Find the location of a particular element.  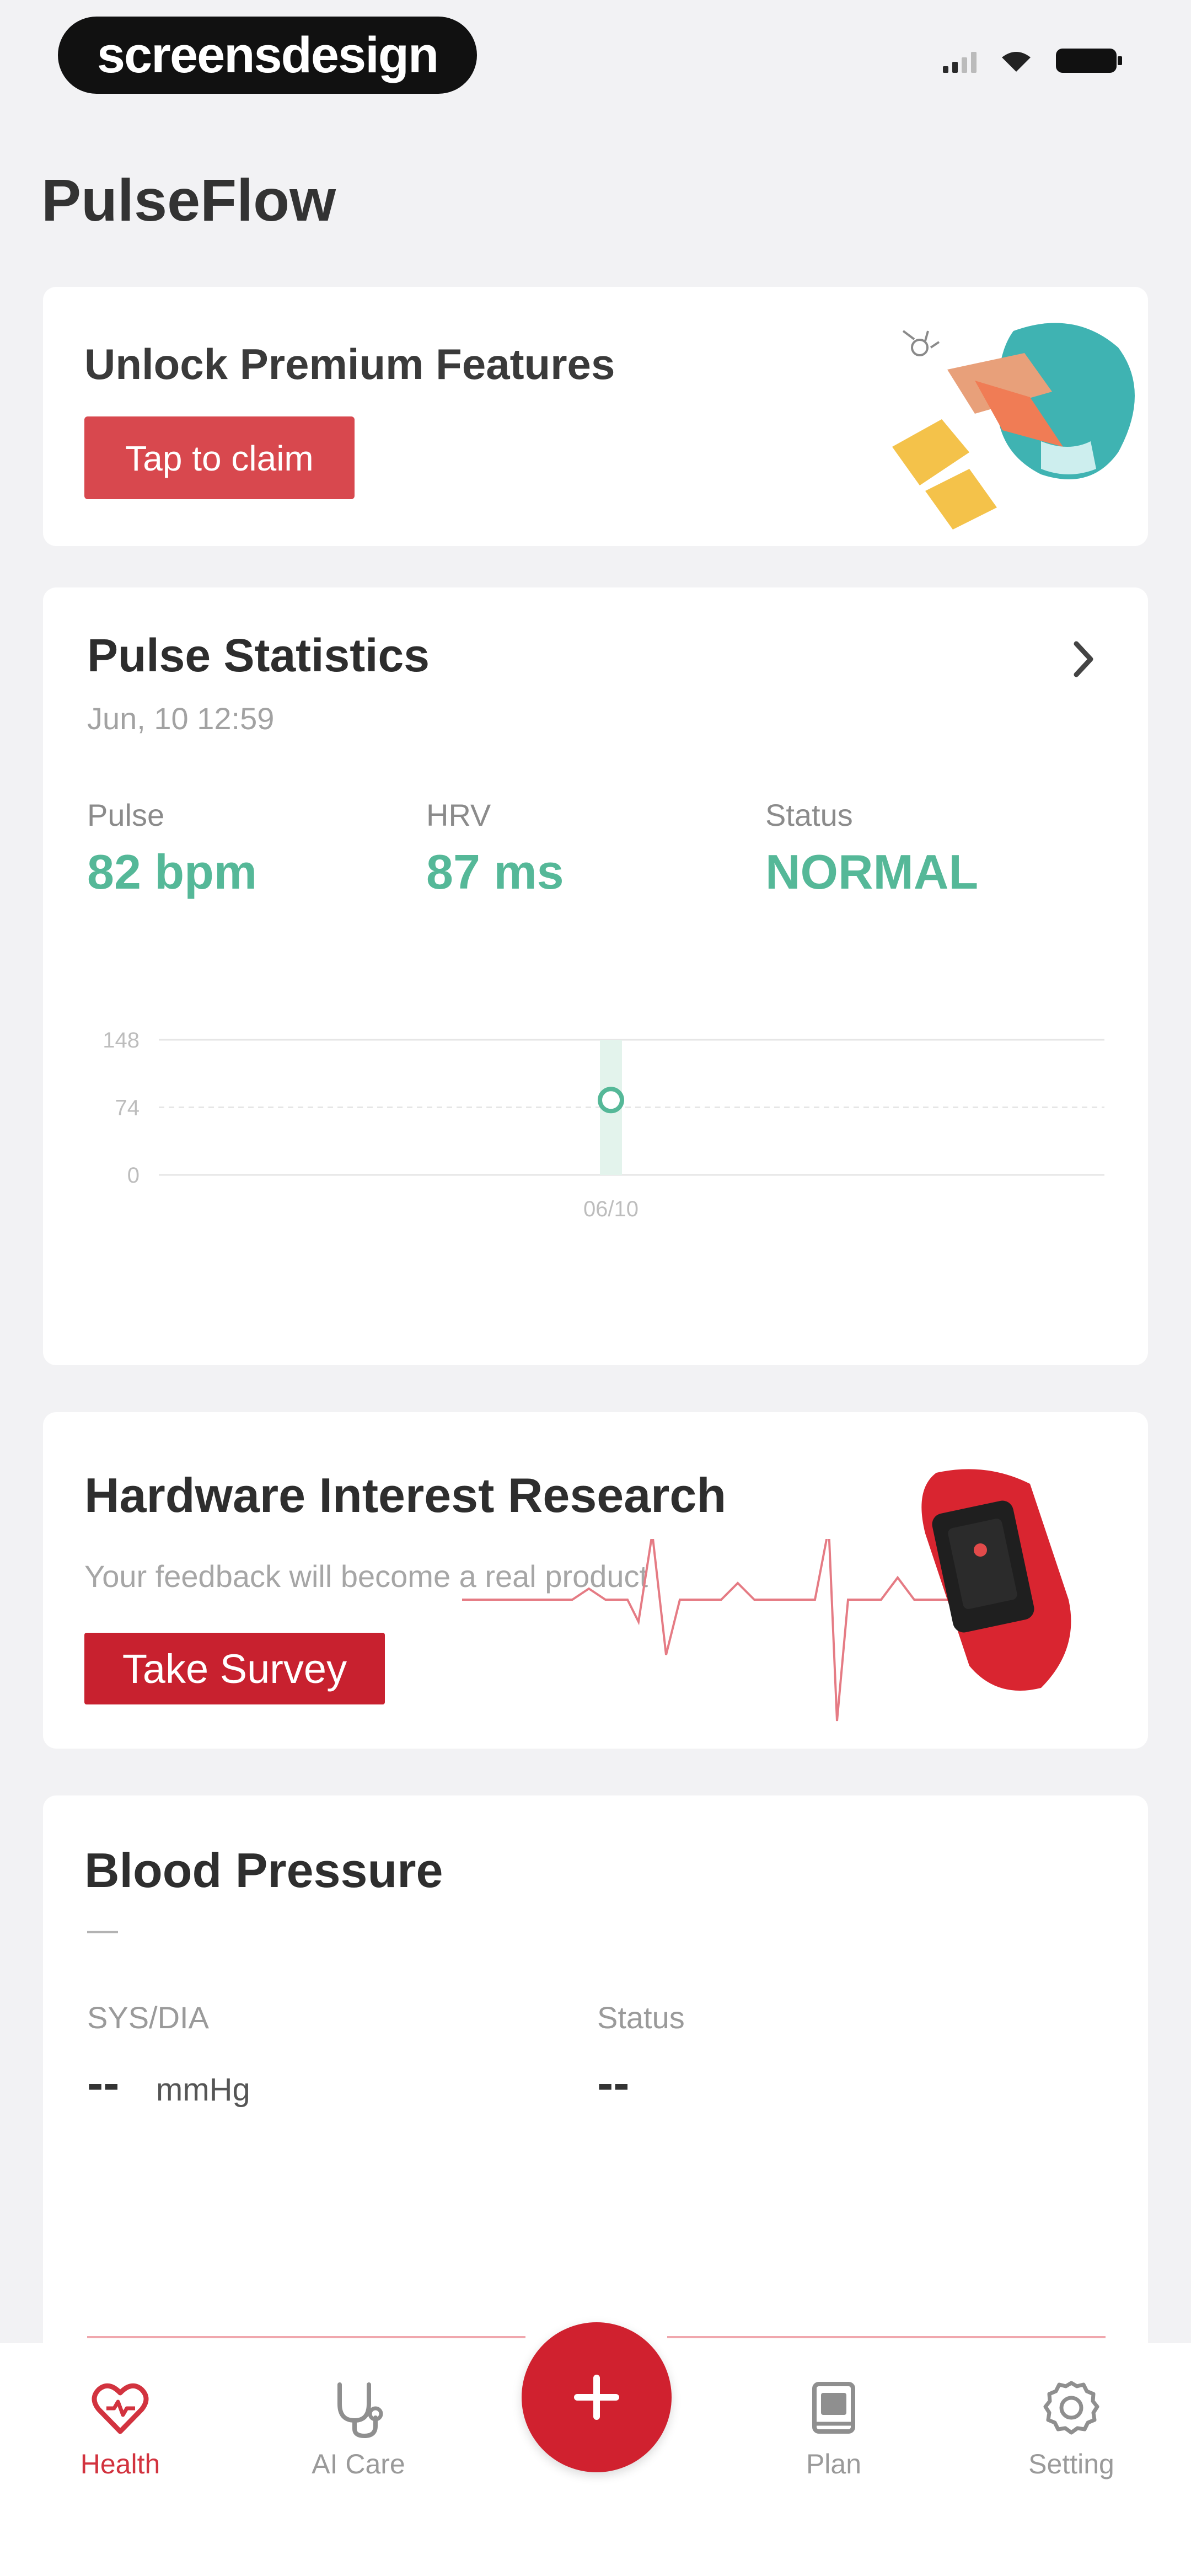

pulse-date: Jun, 10 12:59 is located at coordinates (181, 718).